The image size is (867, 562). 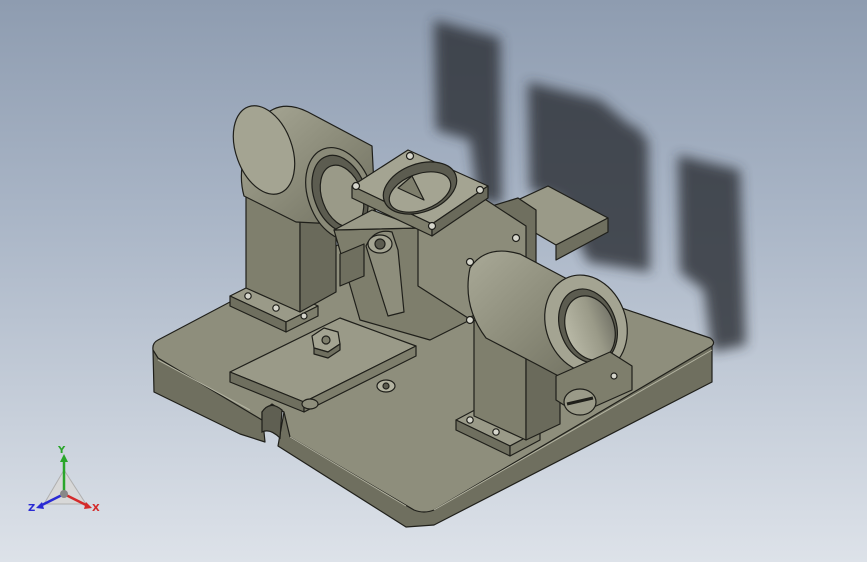 I want to click on coordinate-triad: Y X Z, so click(x=65, y=486).